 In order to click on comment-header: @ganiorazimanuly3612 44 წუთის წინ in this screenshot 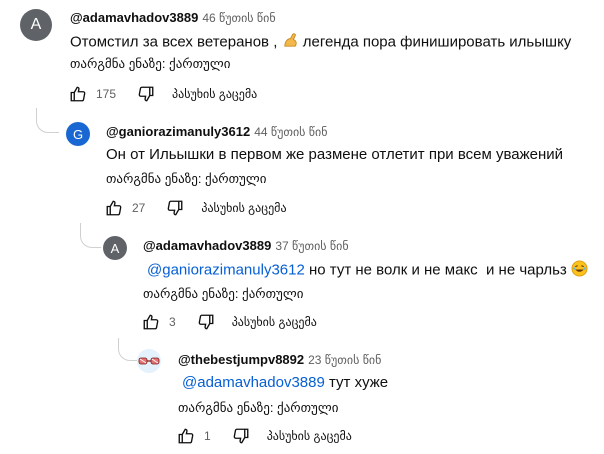, I will do `click(216, 131)`.